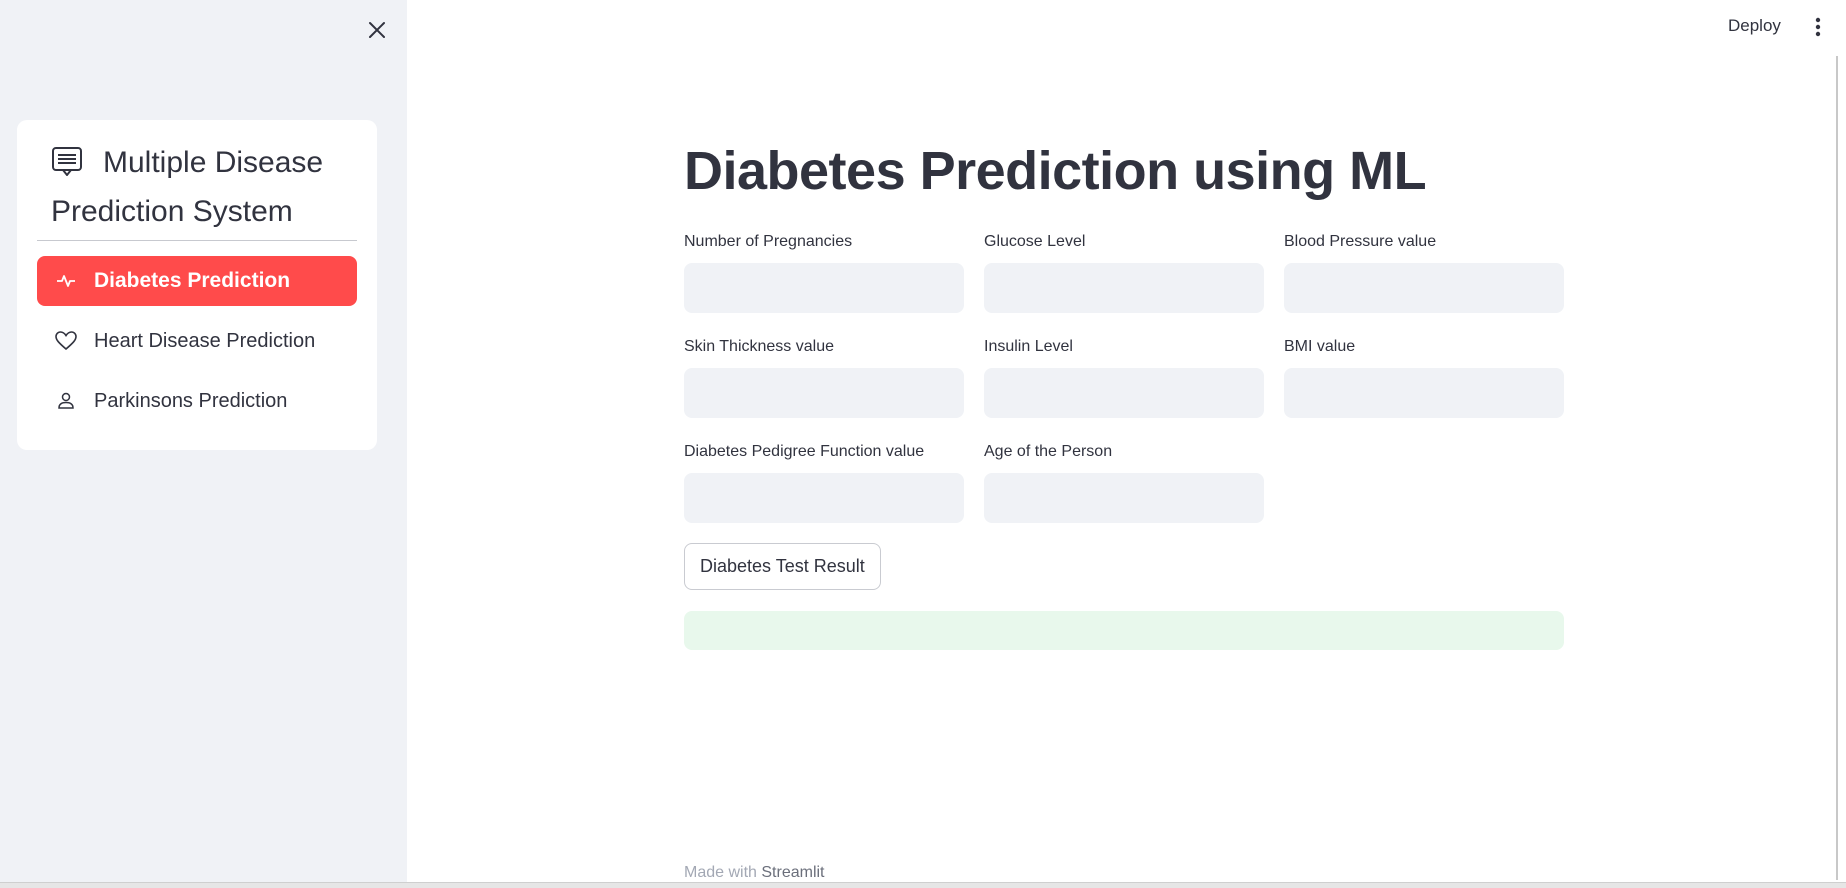  I want to click on insulin-label: Insulin Level, so click(1028, 346).